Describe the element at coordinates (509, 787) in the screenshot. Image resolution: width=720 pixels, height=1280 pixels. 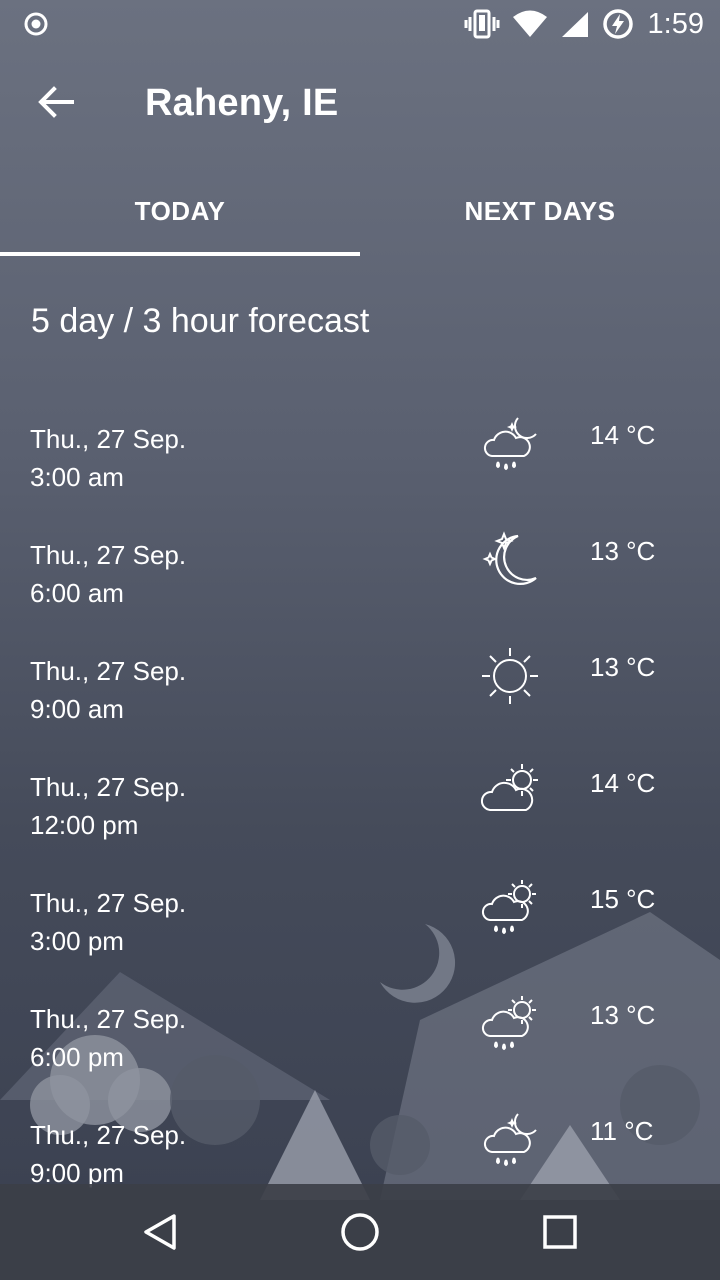
I see `partly-cloudy-icon` at that location.